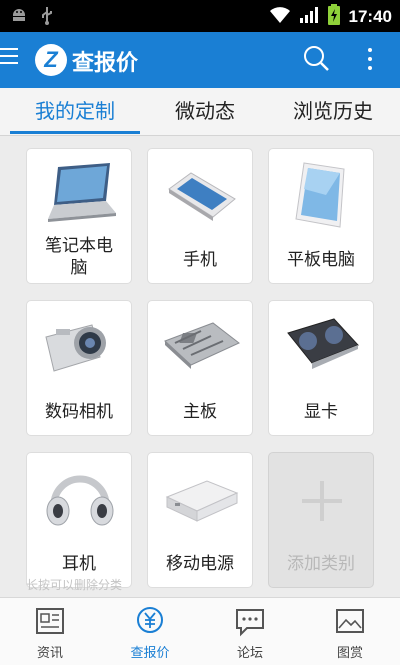 This screenshot has height=665, width=400. Describe the element at coordinates (205, 112) in the screenshot. I see `tab-micro-feed: 微动态` at that location.